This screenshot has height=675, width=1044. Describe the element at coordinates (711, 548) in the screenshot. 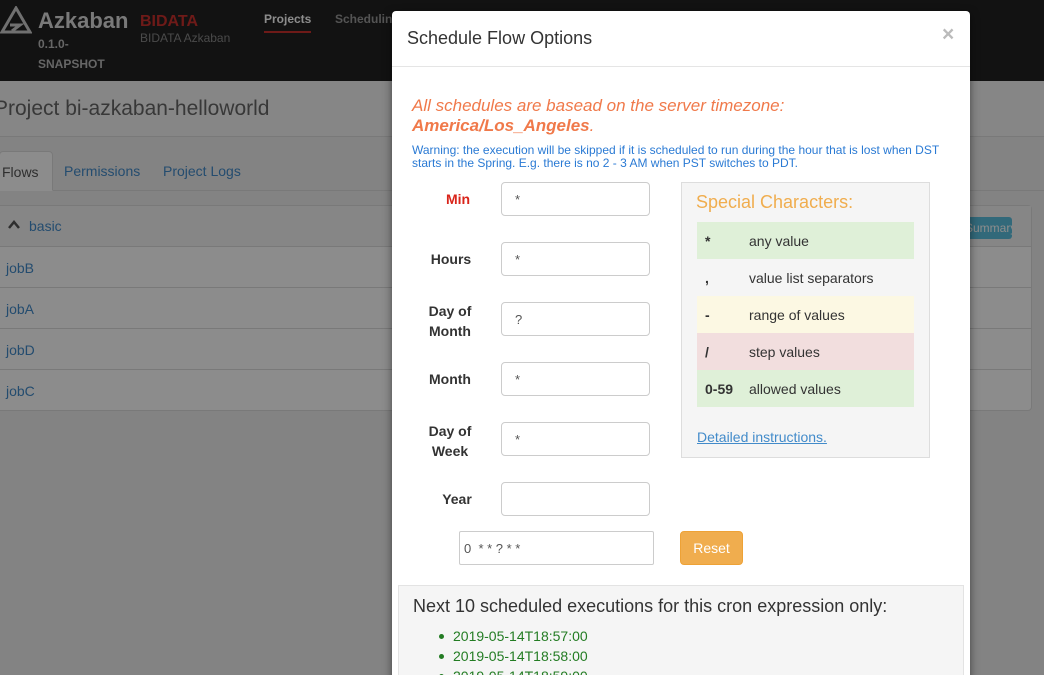

I see `reset-button: Reset` at that location.